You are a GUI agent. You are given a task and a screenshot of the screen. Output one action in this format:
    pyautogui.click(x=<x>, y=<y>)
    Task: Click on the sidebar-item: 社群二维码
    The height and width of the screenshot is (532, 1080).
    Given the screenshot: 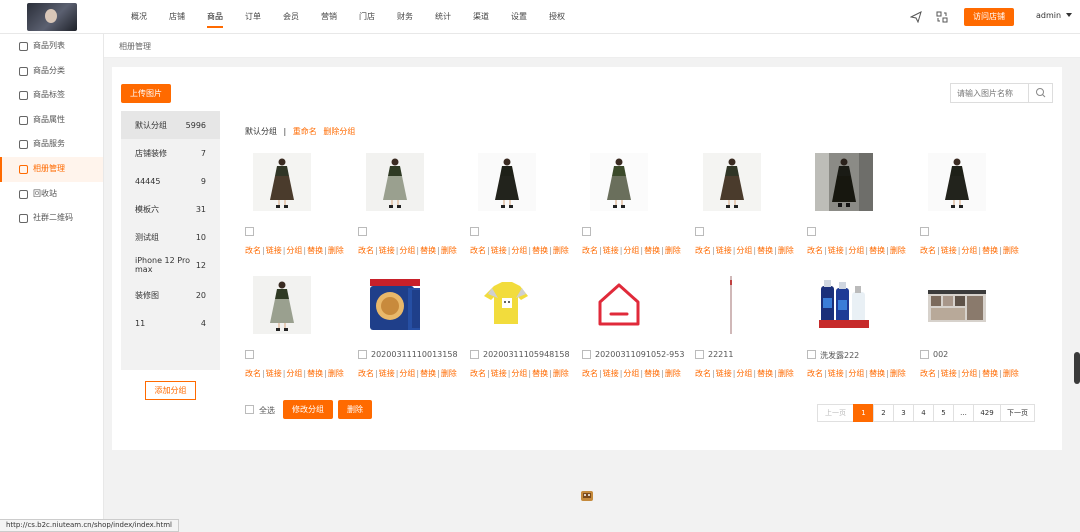 What is the action you would take?
    pyautogui.click(x=51, y=218)
    